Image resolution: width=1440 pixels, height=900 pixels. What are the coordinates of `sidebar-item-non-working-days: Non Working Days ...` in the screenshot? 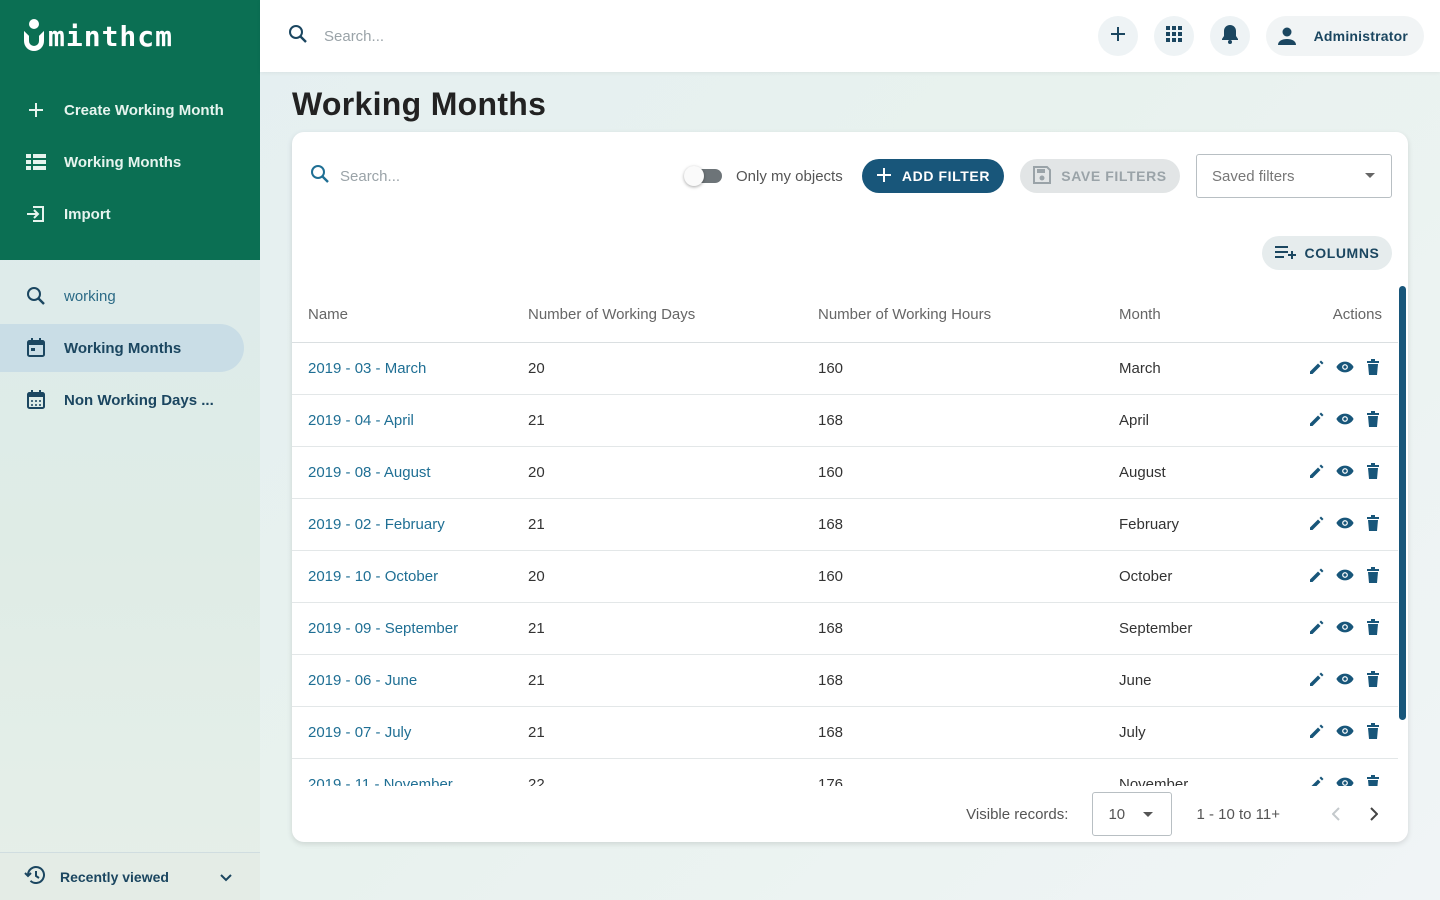 It's located at (130, 400).